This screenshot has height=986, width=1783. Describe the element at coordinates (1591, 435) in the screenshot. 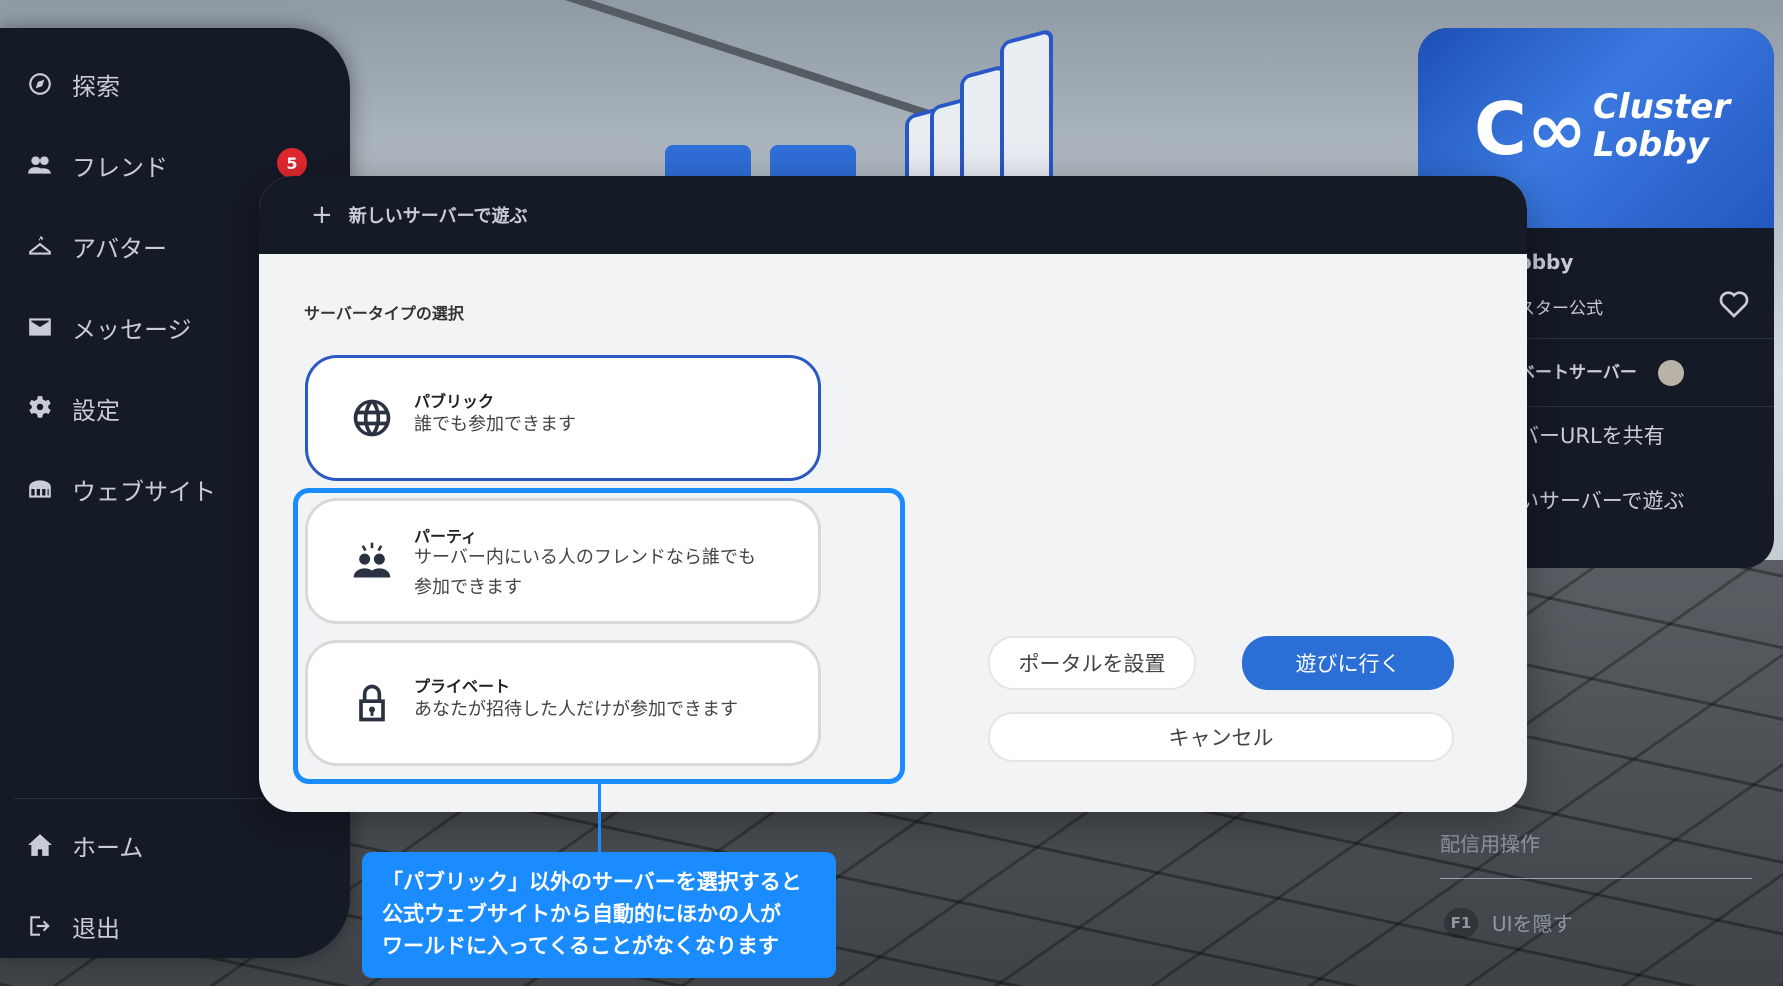

I see `share-server-url-link: バーURLを共有` at that location.